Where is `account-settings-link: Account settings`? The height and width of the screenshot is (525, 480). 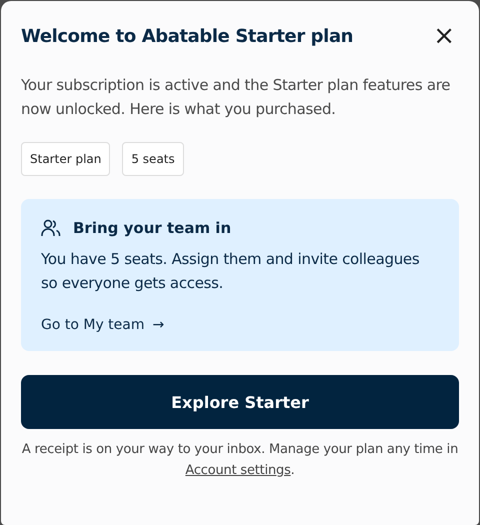 account-settings-link: Account settings is located at coordinates (238, 470).